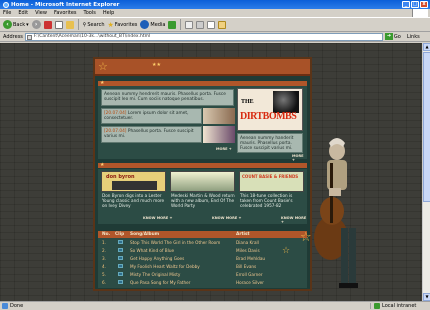 This screenshot has width=430, height=310. Describe the element at coordinates (123, 25) in the screenshot. I see `favorites-button: ★ Favorites` at that location.